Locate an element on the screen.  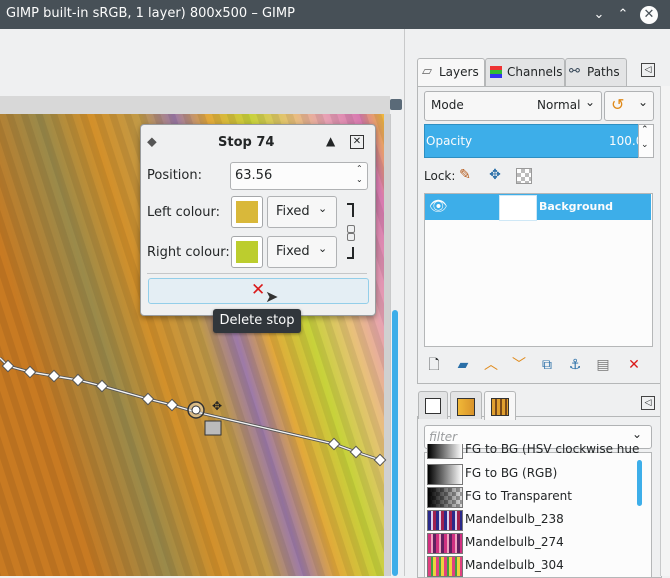
tab-paths: ⚯ Paths is located at coordinates (596, 72).